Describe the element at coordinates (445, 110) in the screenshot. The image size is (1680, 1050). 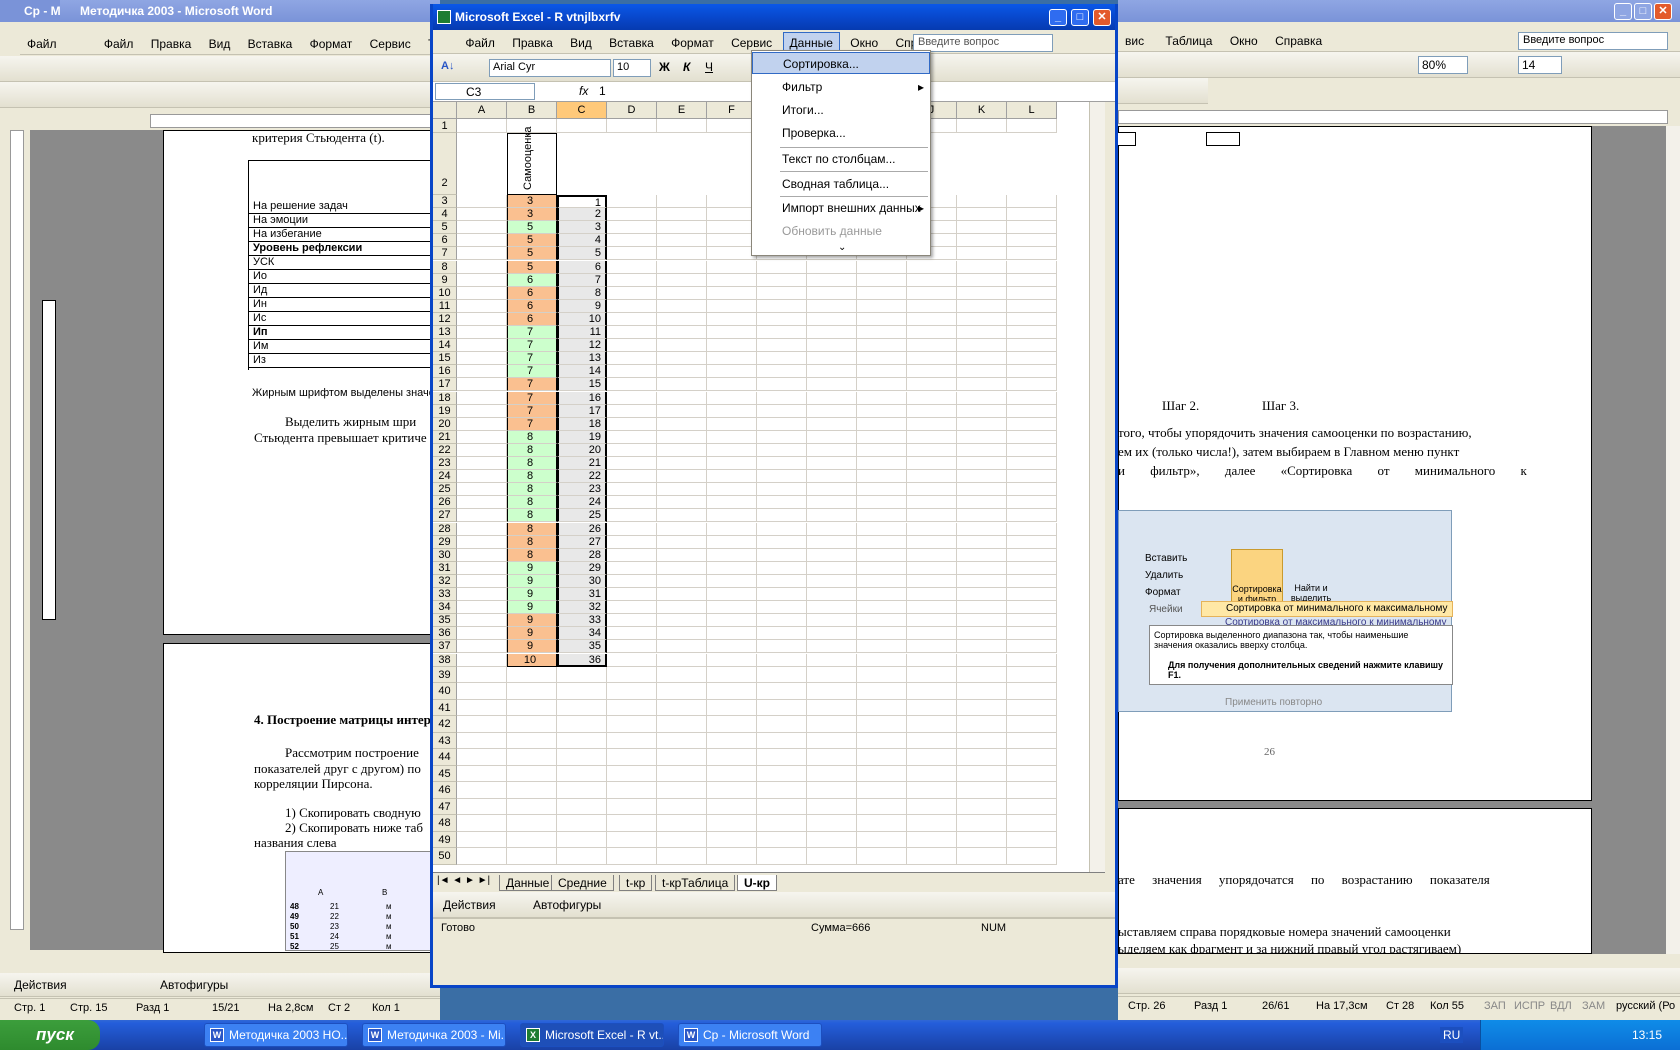
I see `select-all-corner` at that location.